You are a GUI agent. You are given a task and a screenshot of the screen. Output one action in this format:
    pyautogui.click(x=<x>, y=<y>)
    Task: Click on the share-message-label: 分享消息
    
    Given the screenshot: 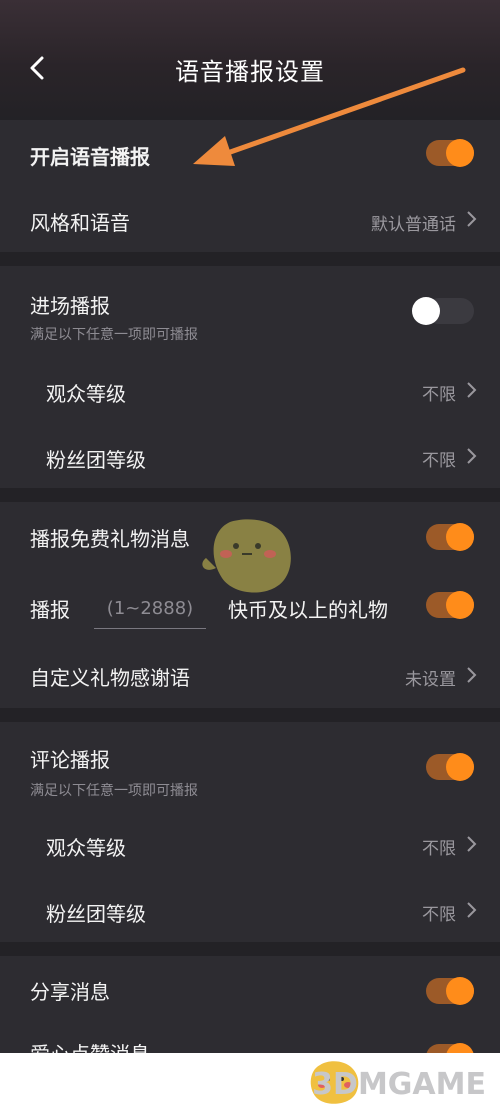 What is the action you would take?
    pyautogui.click(x=70, y=992)
    